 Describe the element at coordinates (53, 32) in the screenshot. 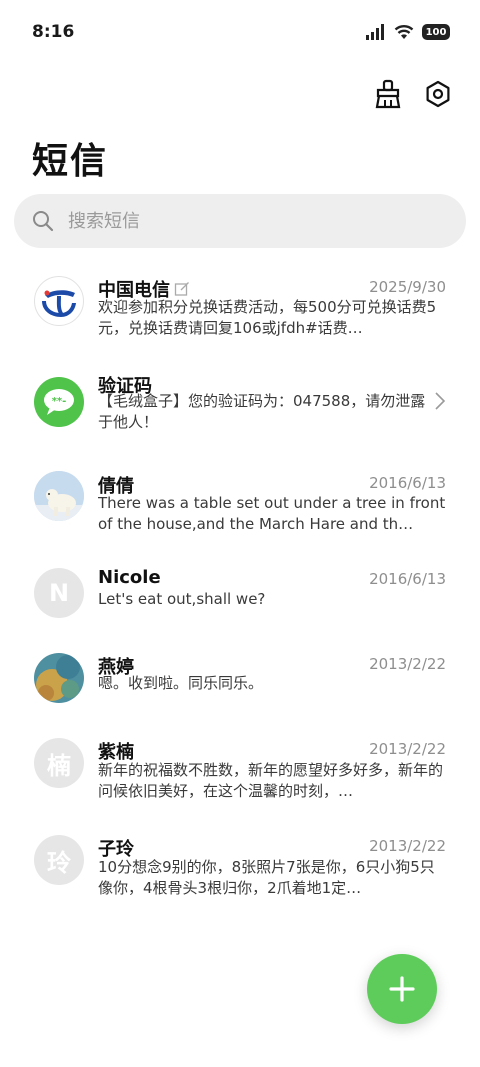

I see `status-time: 8:16` at that location.